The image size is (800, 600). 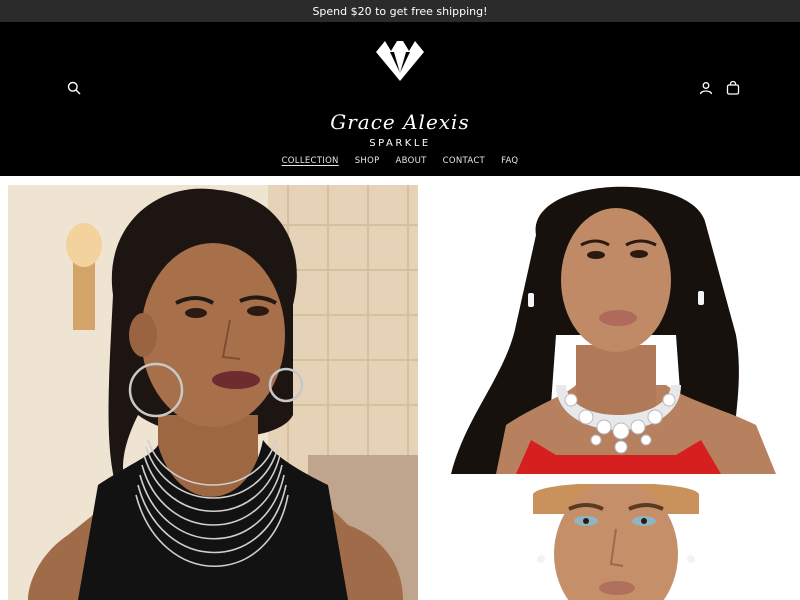 I want to click on bag-icon, so click(x=733, y=88).